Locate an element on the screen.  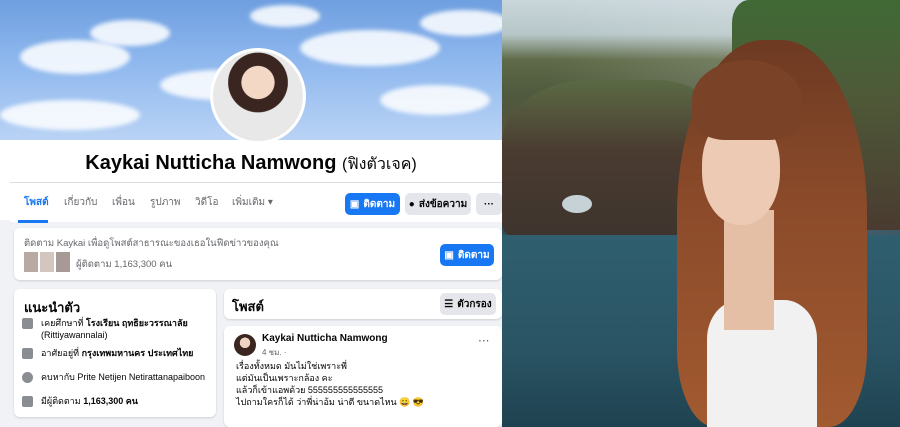
tab-photos: รูปภาพ is located at coordinates (165, 202).